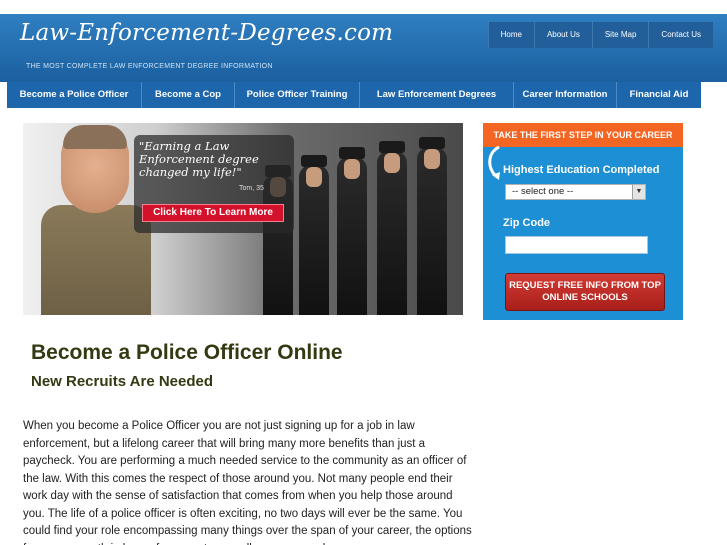  Describe the element at coordinates (251, 188) in the screenshot. I see `testimonial-attribution: Tom, 35` at that location.